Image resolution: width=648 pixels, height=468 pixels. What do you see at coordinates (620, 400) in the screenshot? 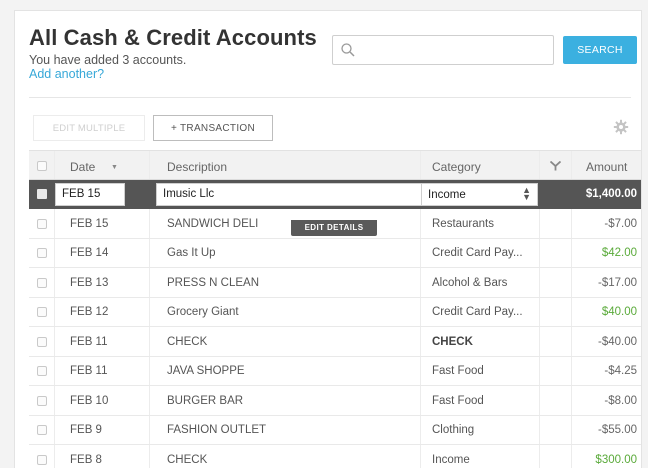
I see `amount-value: -$8.00` at bounding box center [620, 400].